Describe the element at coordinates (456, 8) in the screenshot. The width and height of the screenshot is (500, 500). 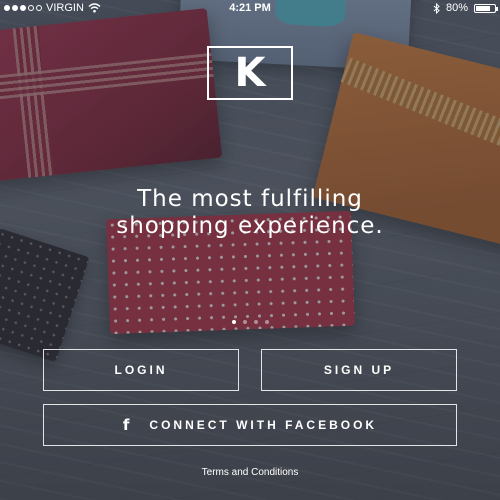
I see `battery-percent: 80%` at that location.